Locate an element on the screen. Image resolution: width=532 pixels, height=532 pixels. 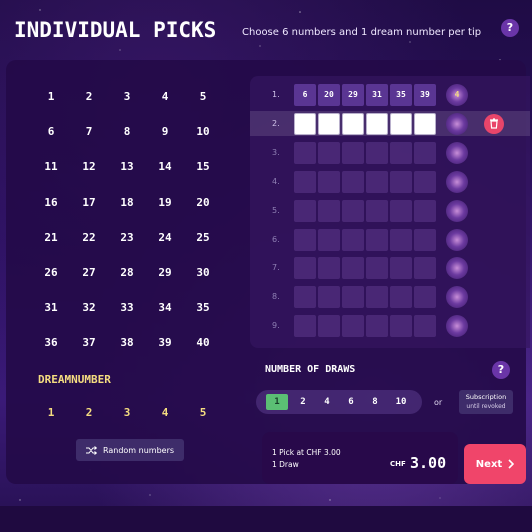
number-29: 29 is located at coordinates (165, 272).